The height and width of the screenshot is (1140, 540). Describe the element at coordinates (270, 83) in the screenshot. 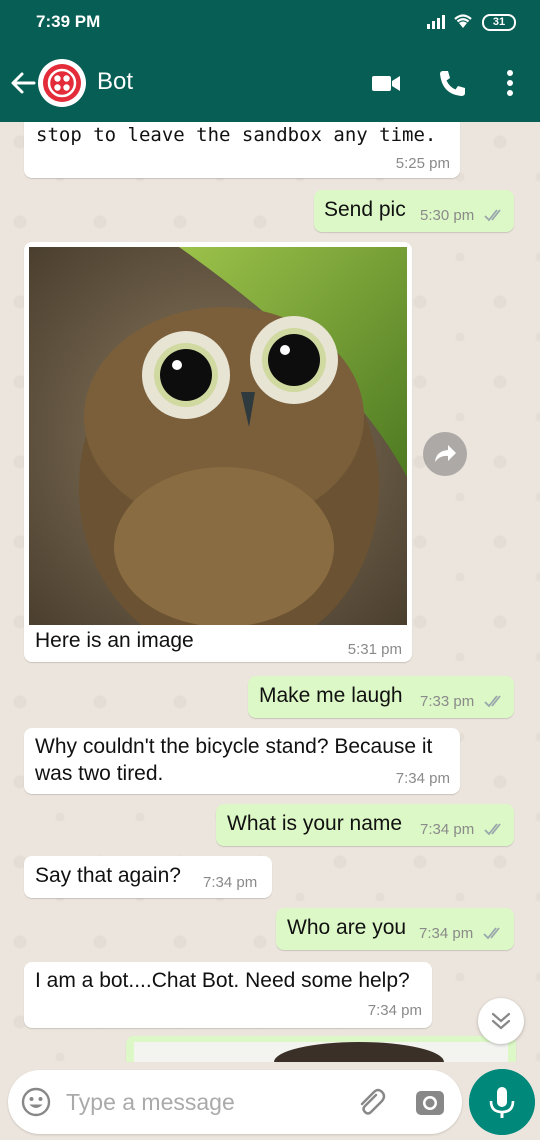

I see `chat-header: Bot` at that location.